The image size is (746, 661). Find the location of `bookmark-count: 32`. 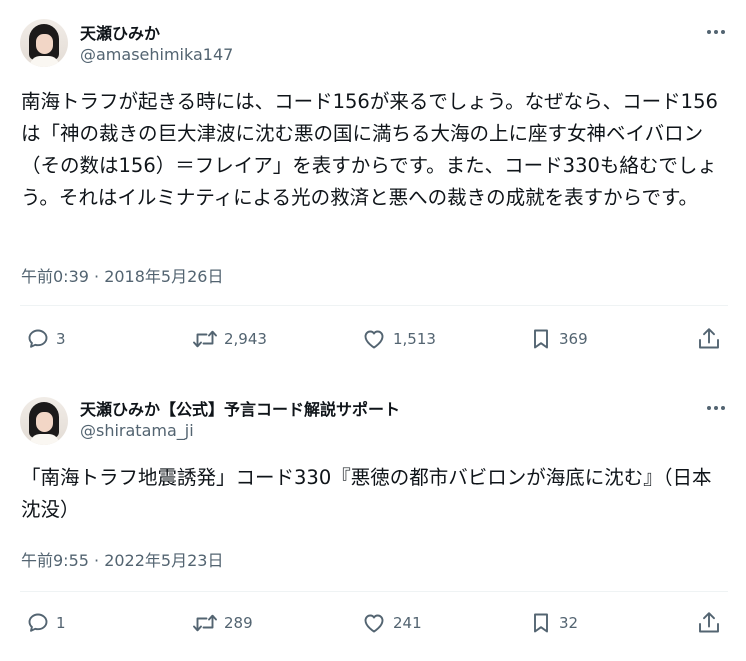

bookmark-count: 32 is located at coordinates (569, 623).